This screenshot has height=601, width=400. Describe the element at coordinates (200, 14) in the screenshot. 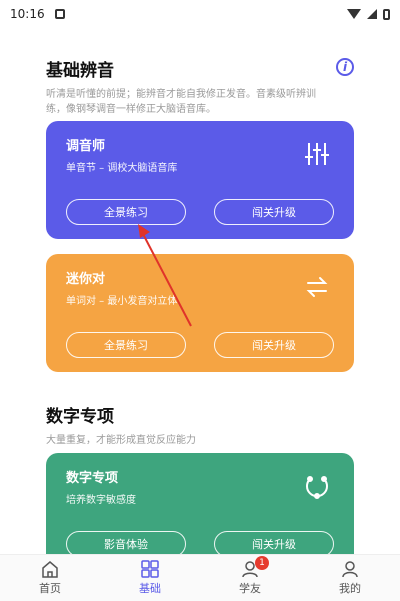

I see `status-bar: 10:16` at that location.